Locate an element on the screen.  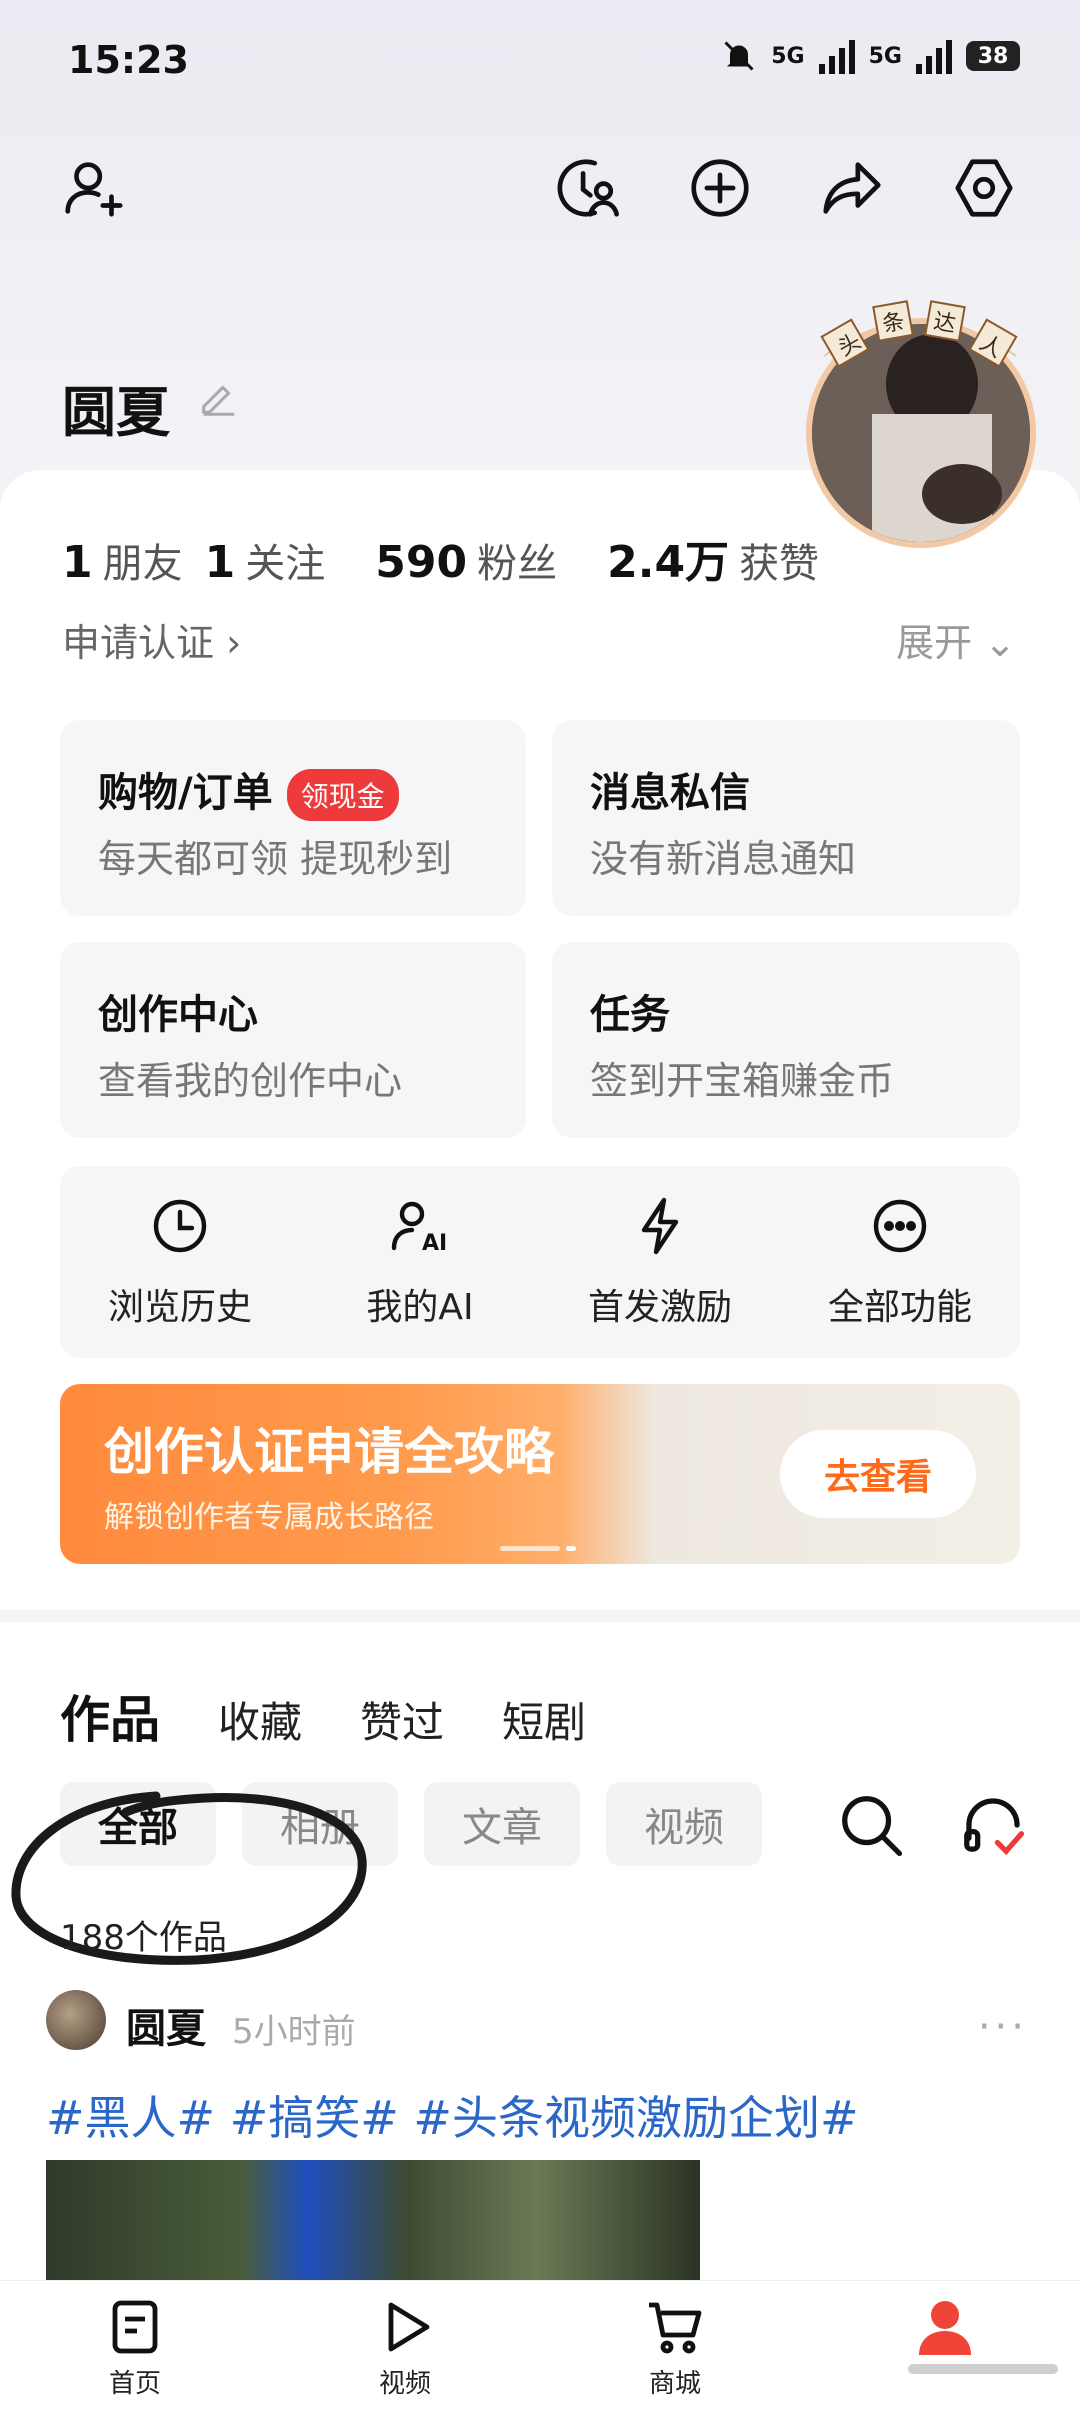
talent-badge-icon: 头 条 达 人 is located at coordinates (919, 333).